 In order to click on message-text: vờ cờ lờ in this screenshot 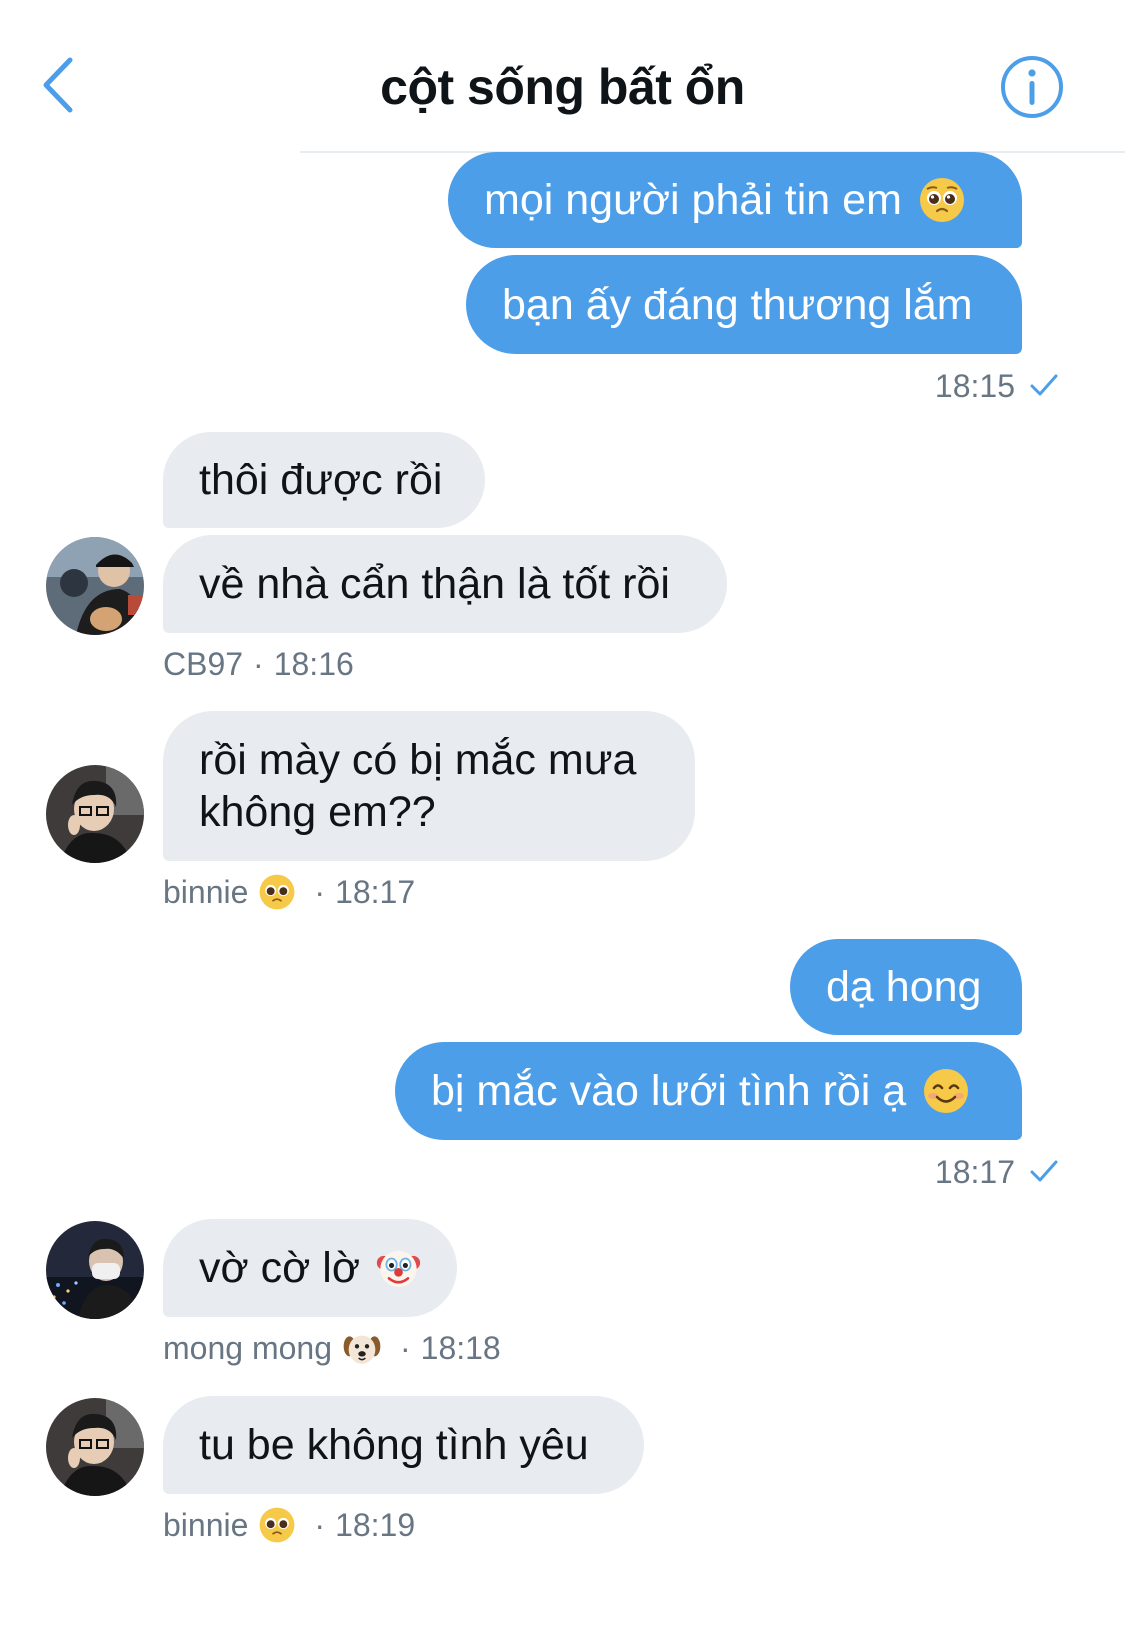, I will do `click(280, 1268)`.